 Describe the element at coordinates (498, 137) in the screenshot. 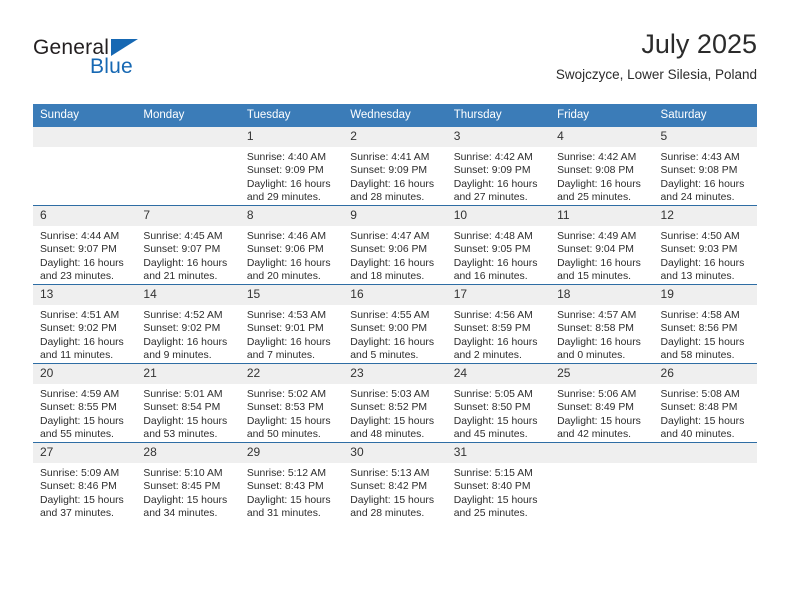

I see `day-number: 3` at that location.